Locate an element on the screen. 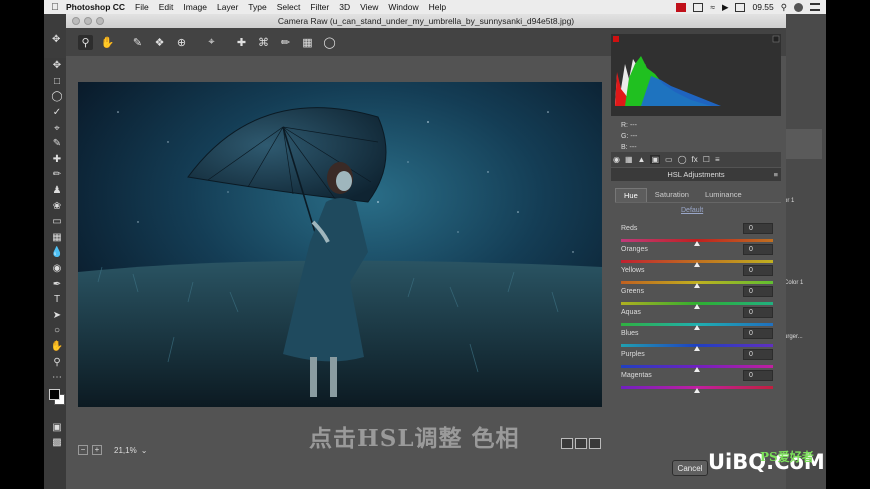  effects-tab-icon: fx is located at coordinates (695, 159).